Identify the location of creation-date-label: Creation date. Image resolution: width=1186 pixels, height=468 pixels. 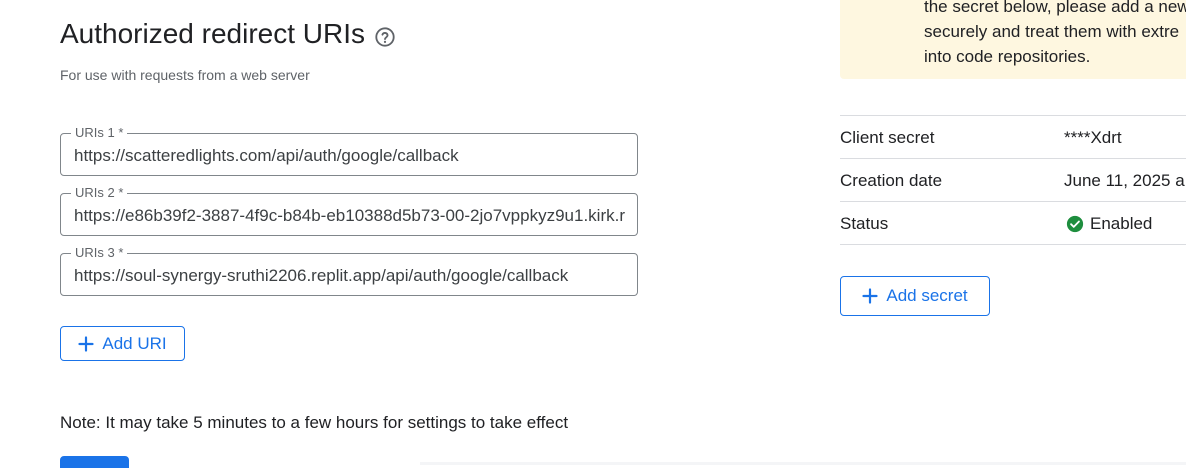
(891, 180).